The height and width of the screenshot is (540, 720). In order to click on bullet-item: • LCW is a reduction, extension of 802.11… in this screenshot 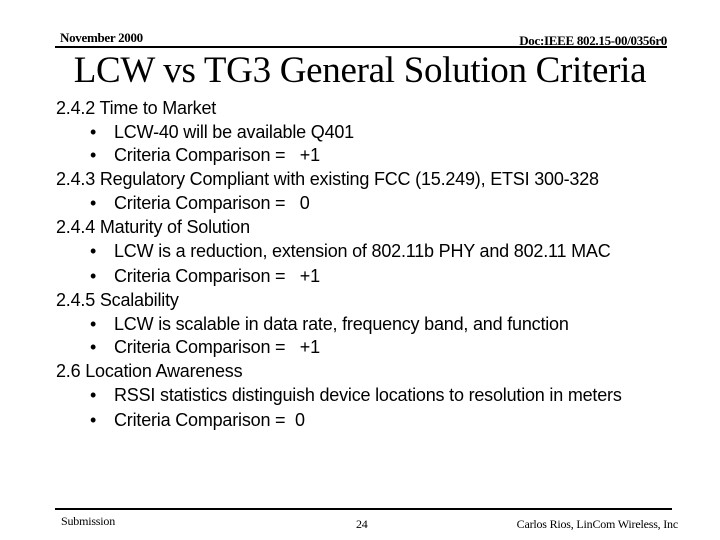, I will do `click(345, 251)`.